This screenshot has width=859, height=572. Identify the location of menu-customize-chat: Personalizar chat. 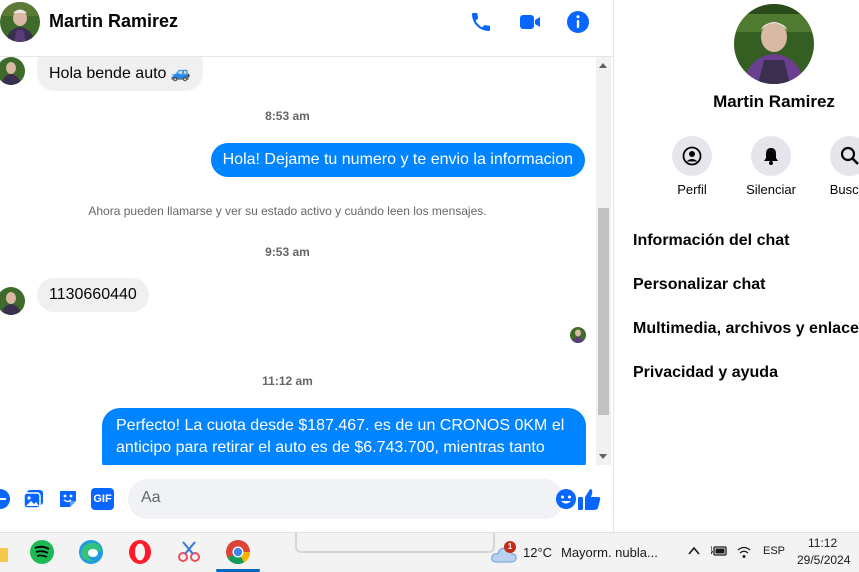
(699, 285).